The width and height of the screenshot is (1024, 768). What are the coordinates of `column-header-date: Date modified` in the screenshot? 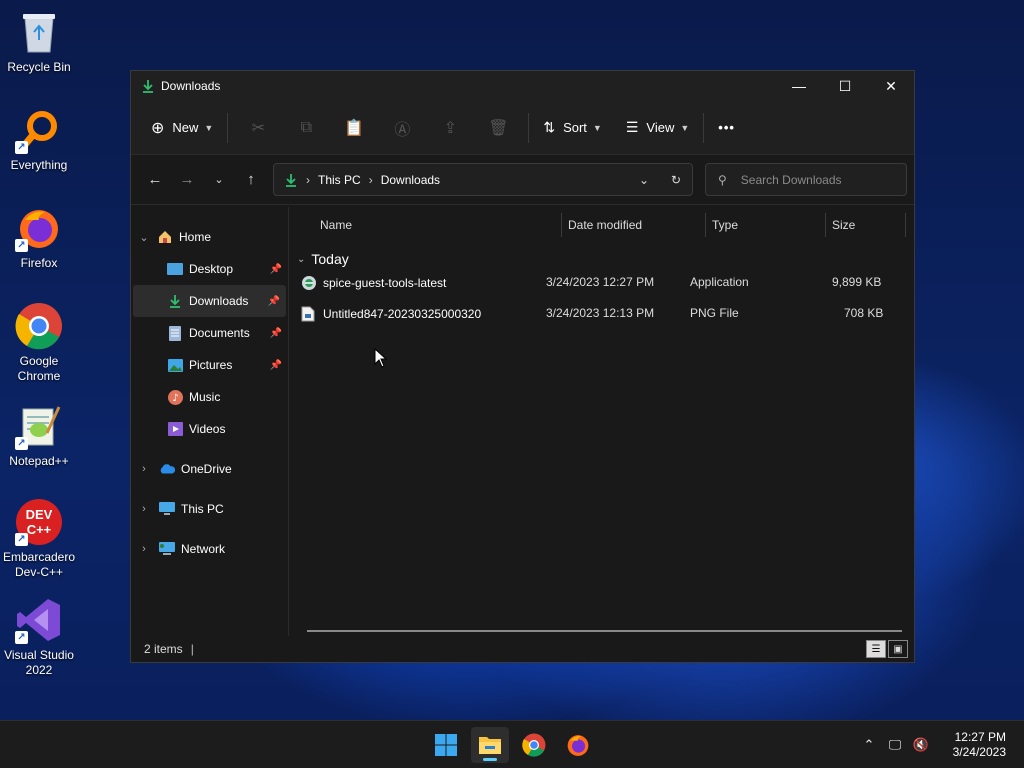 It's located at (601, 225).